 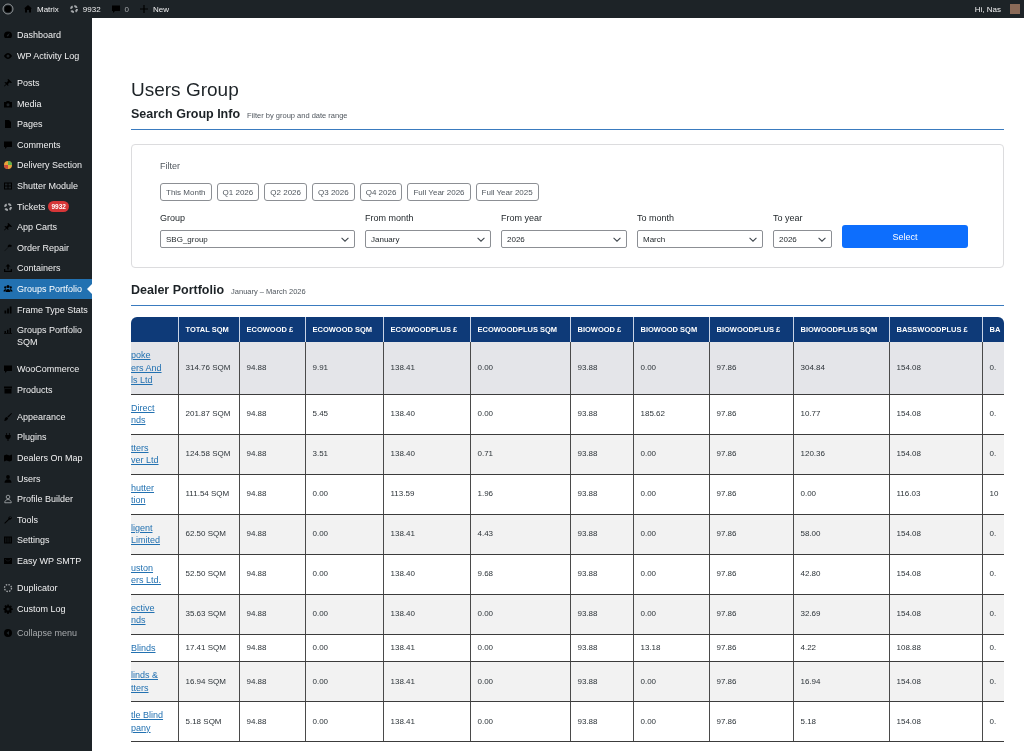 I want to click on preset-button: Q2 2026, so click(x=285, y=192).